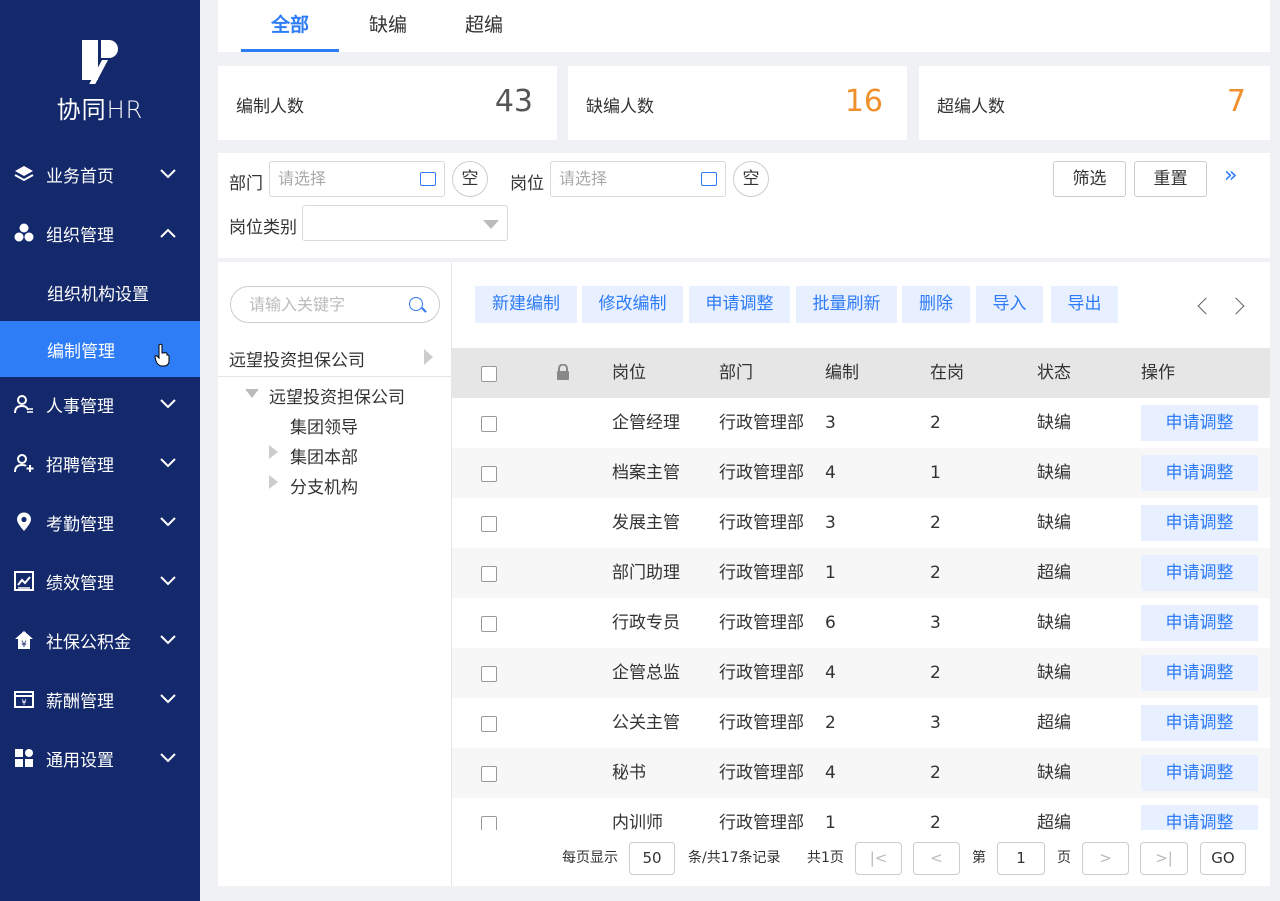 The image size is (1280, 901). What do you see at coordinates (590, 858) in the screenshot?
I see `per-page-label: 每页显示` at bounding box center [590, 858].